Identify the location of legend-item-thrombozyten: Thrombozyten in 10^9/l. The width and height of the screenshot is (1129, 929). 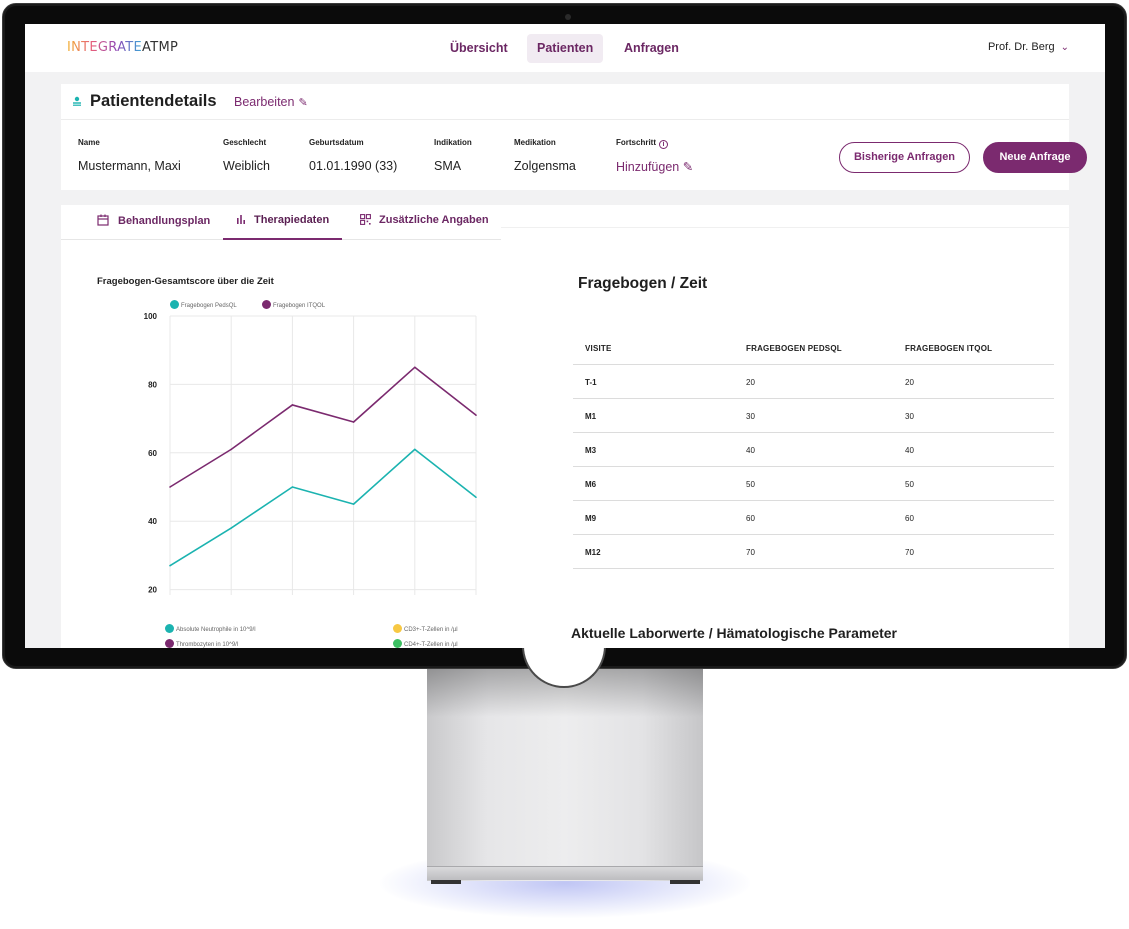
(201, 643).